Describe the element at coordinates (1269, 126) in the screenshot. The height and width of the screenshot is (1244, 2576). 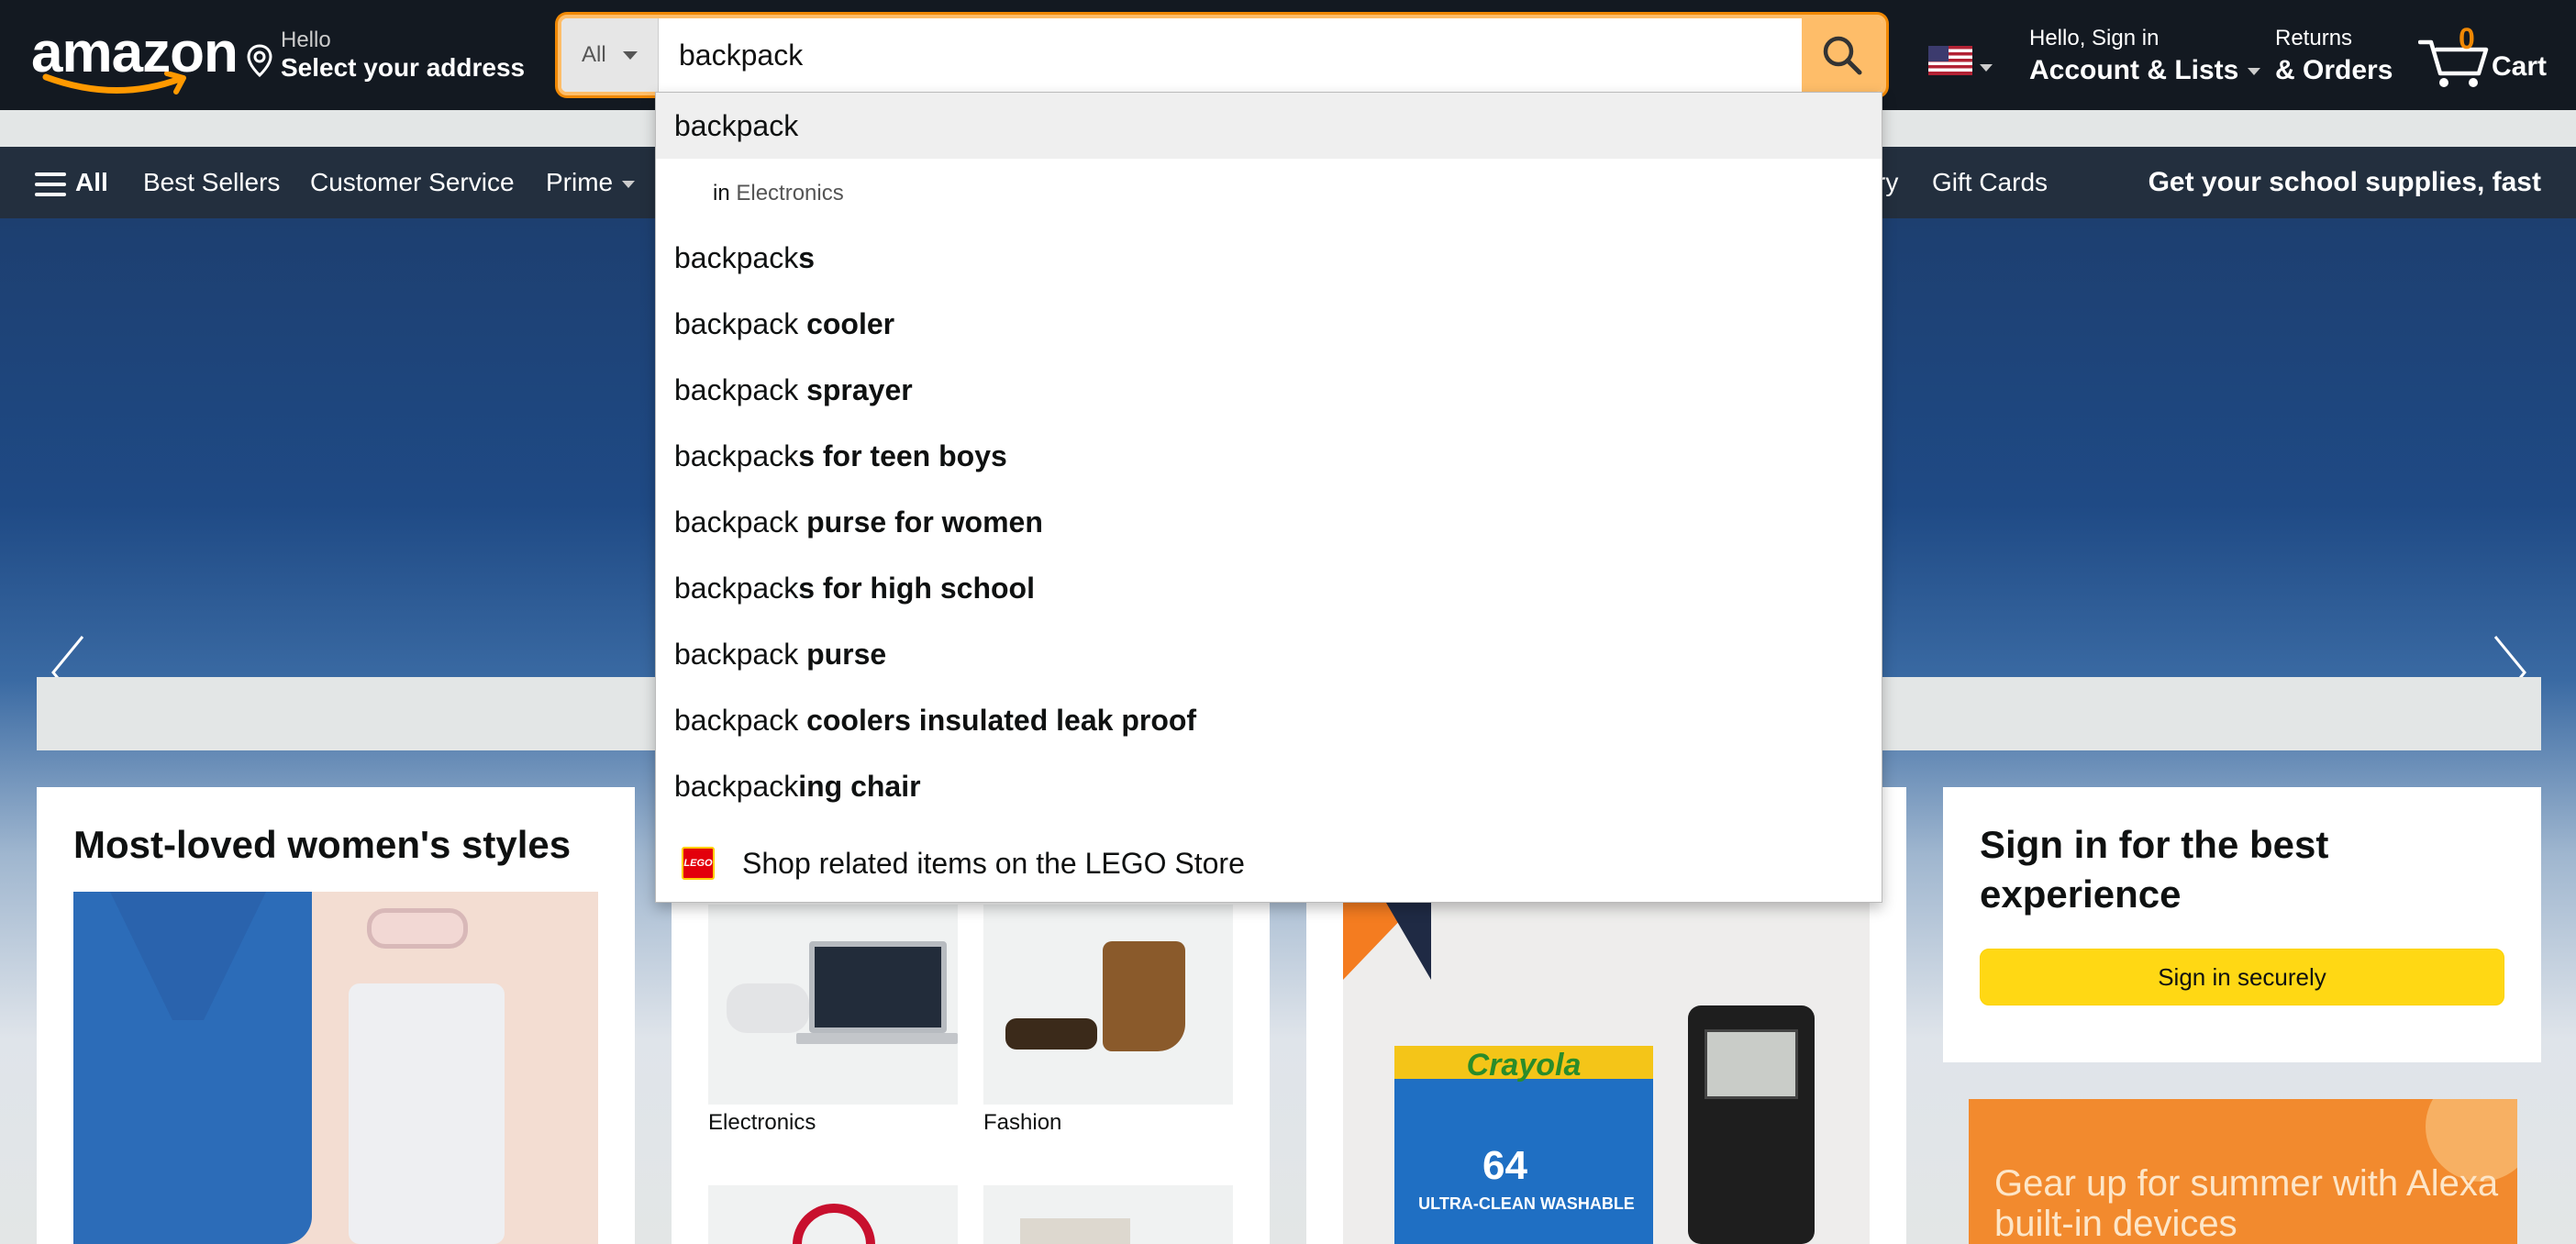
I see `suggestion-item: backpack` at that location.